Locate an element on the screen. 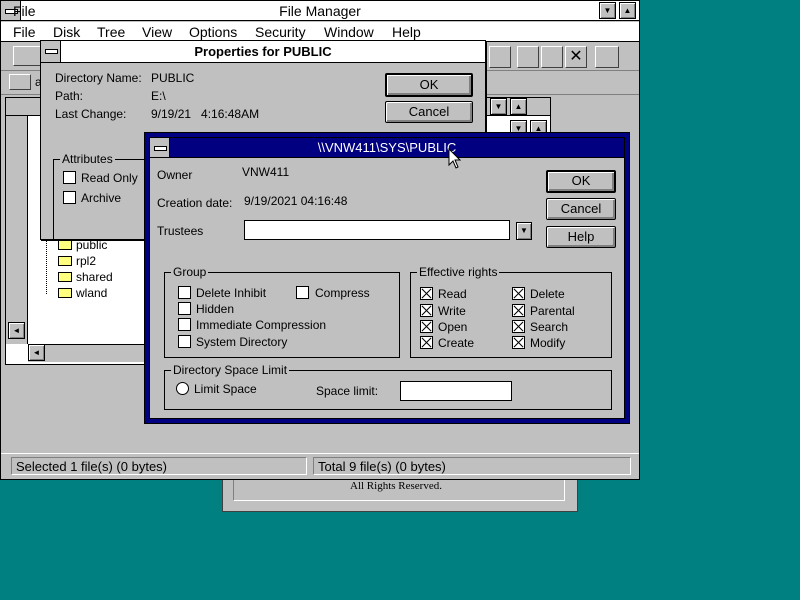  delete-right-label: Delete is located at coordinates (547, 294).